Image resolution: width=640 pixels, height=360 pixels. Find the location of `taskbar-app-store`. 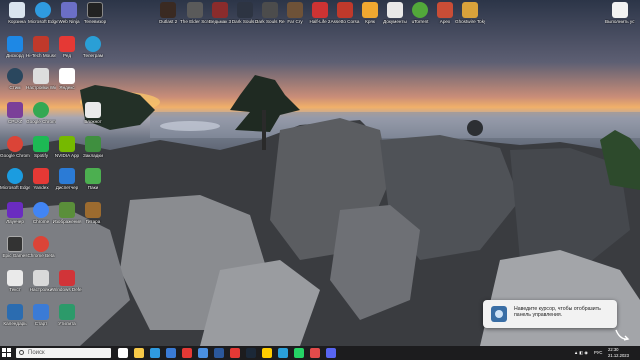

taskbar-app-store is located at coordinates (171, 353).